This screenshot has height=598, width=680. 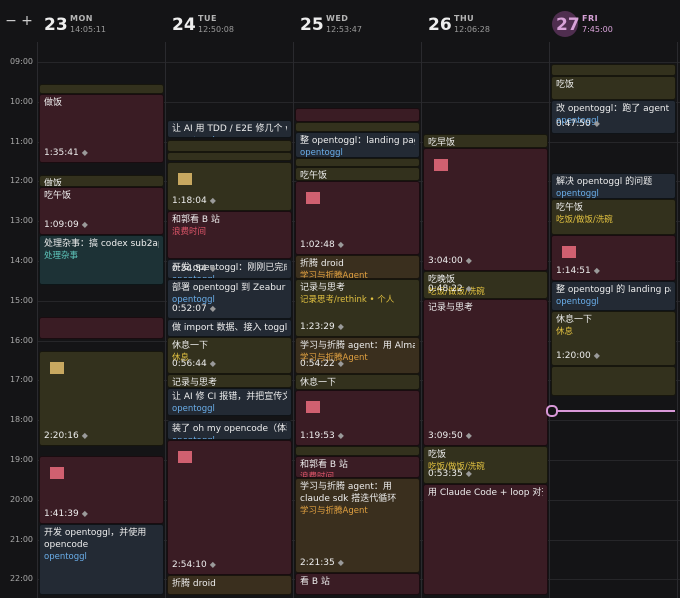 I want to click on time-entry: 1:19:53 ◆, so click(x=357, y=418).